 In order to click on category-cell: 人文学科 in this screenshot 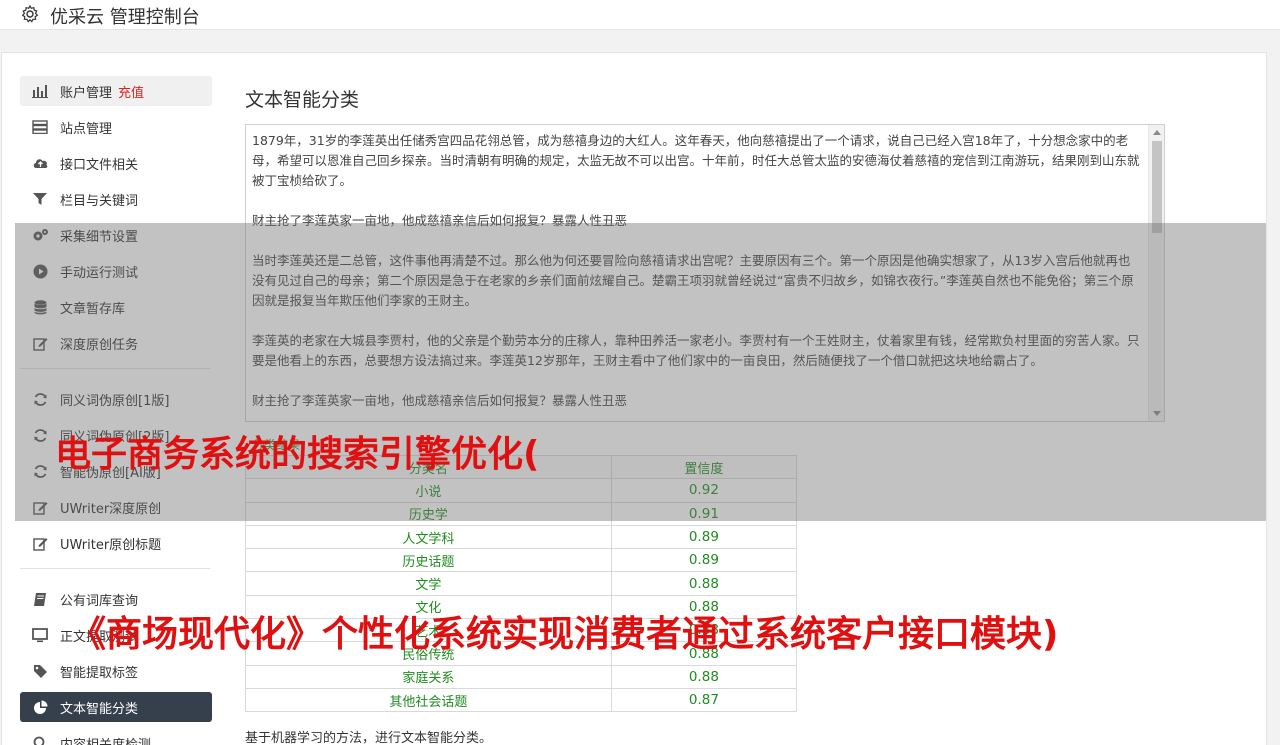, I will do `click(428, 537)`.